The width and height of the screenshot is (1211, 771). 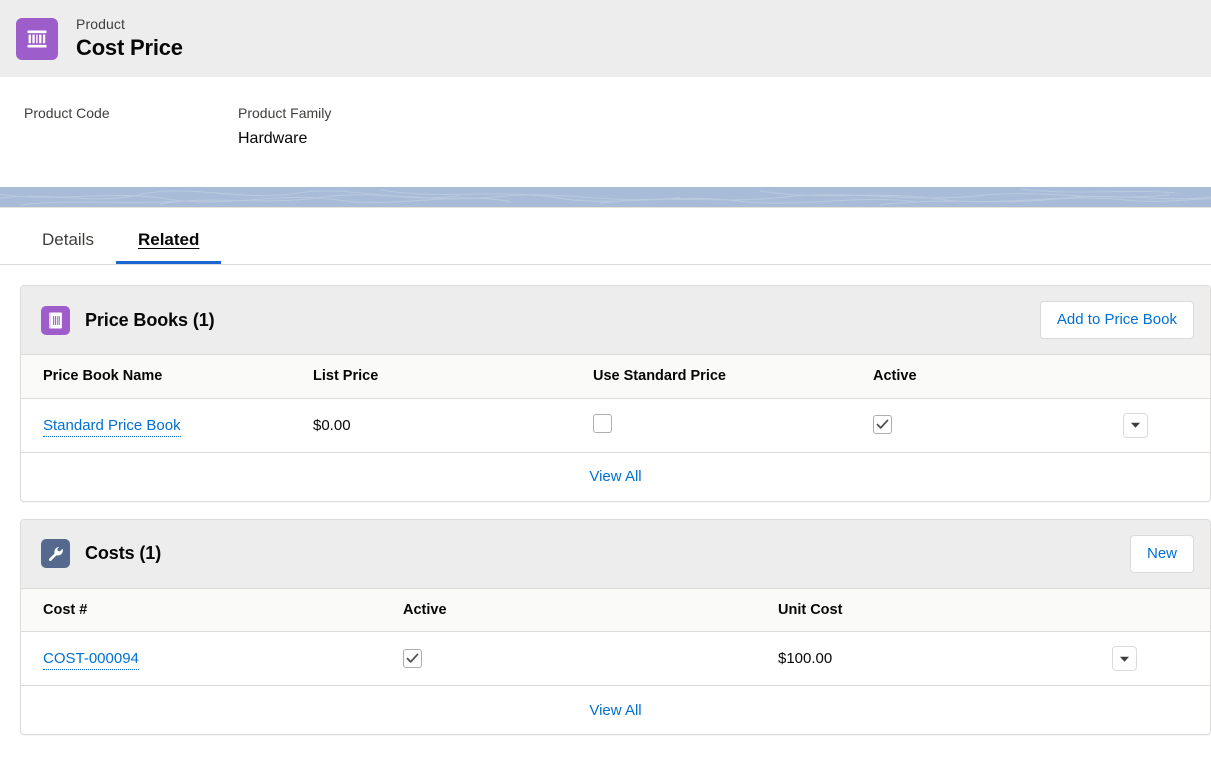 What do you see at coordinates (167, 377) in the screenshot?
I see `column-header-price-book-name: Price Book Name` at bounding box center [167, 377].